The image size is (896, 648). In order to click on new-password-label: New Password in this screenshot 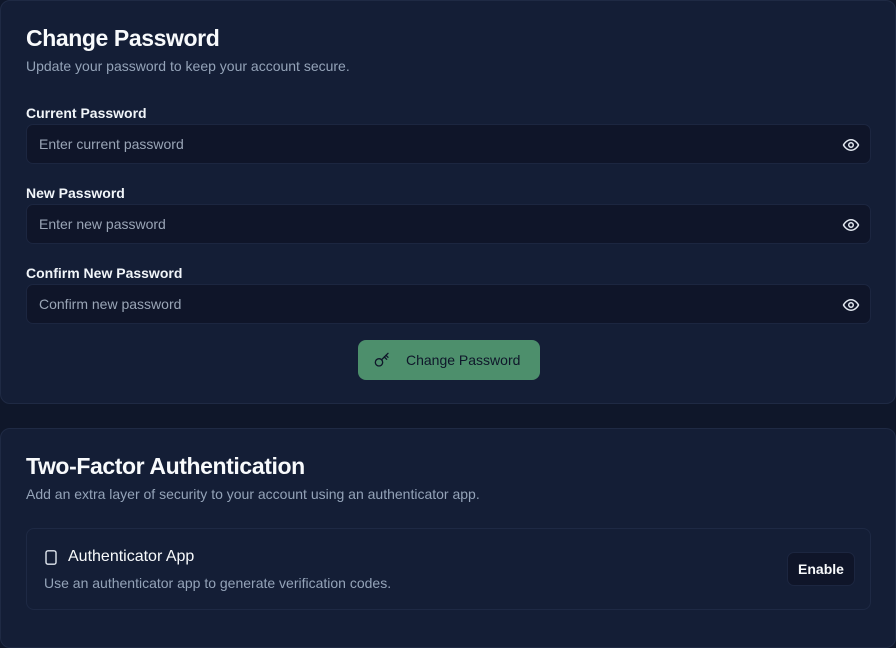, I will do `click(75, 193)`.